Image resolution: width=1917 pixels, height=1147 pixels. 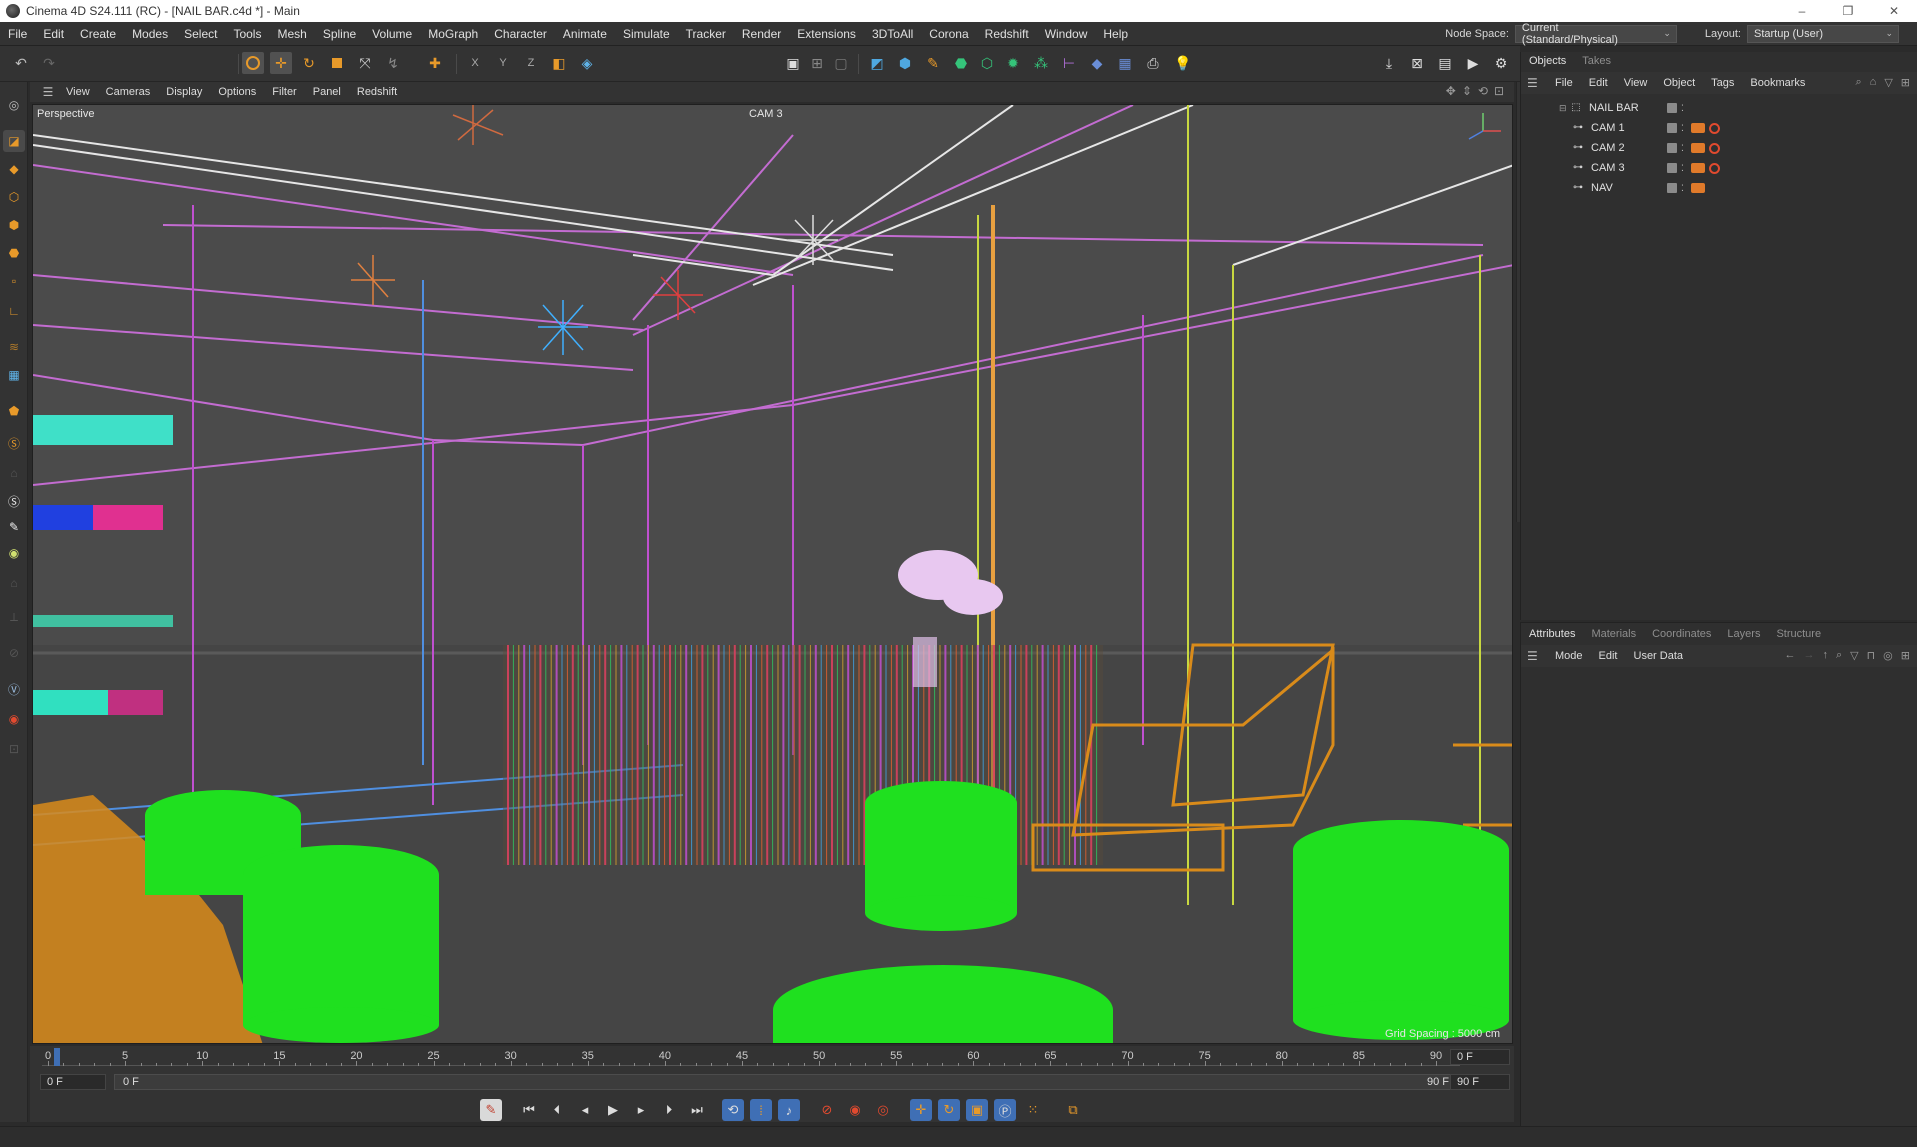 What do you see at coordinates (253, 63) in the screenshot?
I see `select-tool-icon` at bounding box center [253, 63].